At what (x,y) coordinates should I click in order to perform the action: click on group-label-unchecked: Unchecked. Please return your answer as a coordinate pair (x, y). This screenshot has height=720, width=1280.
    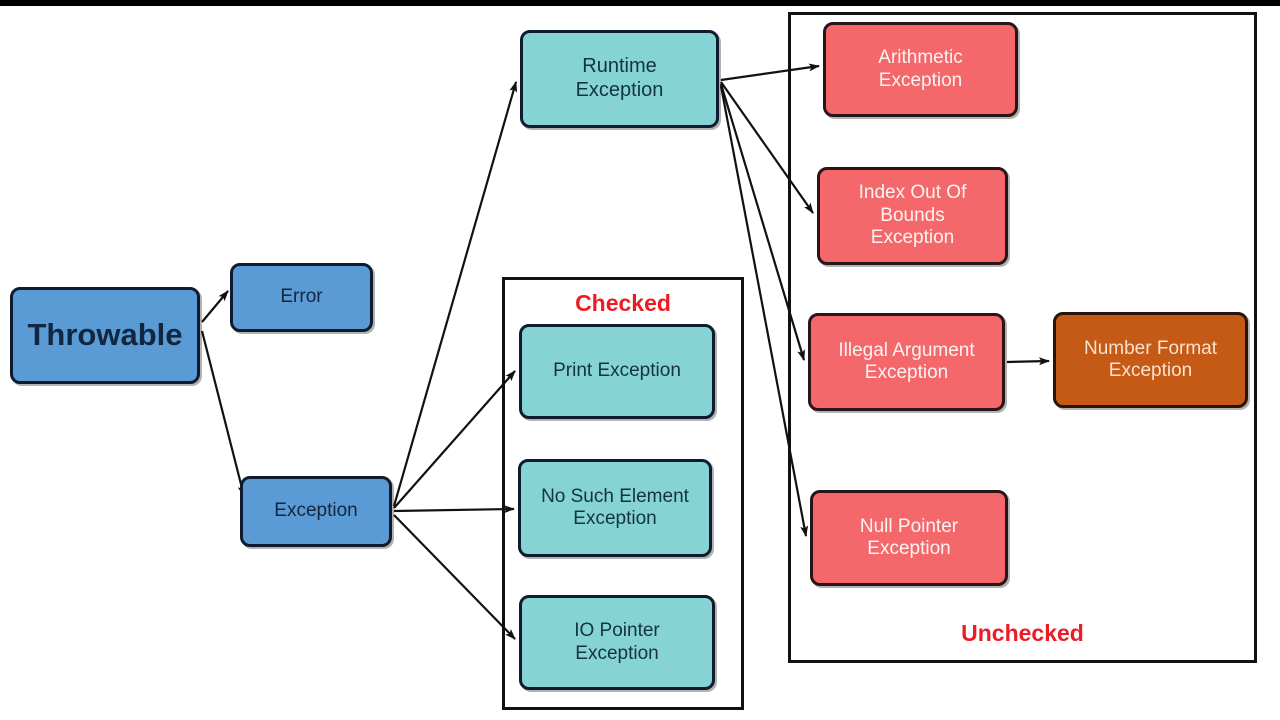
    Looking at the image, I should click on (1022, 633).